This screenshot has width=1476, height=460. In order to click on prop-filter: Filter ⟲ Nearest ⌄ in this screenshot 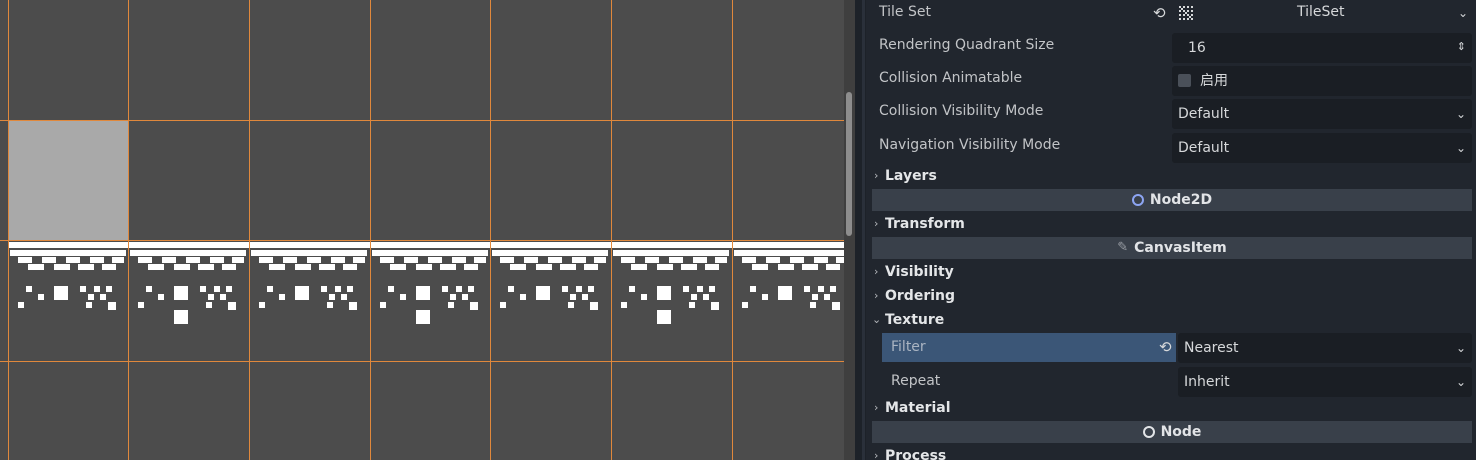, I will do `click(1171, 349)`.